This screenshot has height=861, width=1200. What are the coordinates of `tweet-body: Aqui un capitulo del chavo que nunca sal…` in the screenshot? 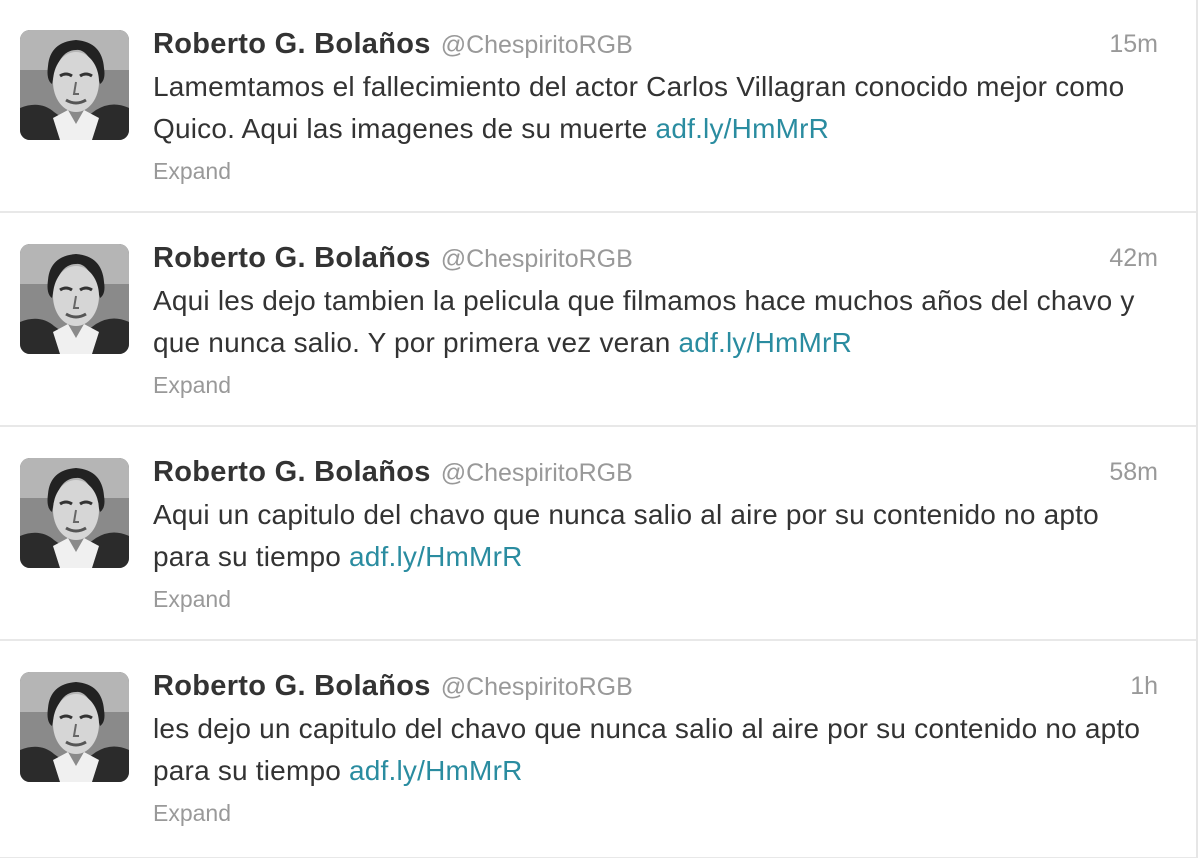 It's located at (626, 535).